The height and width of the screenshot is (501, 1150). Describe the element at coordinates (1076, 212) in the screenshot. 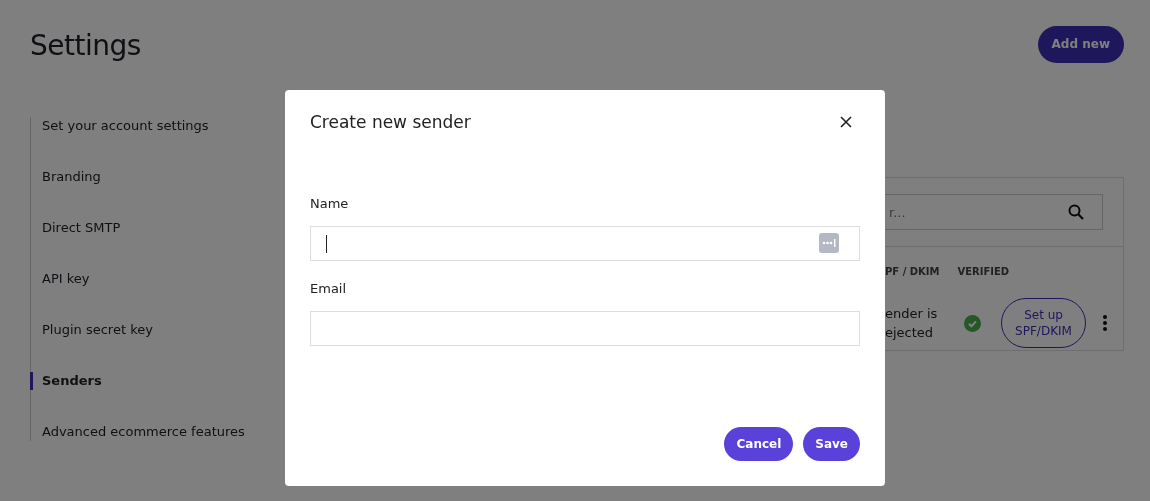

I see `search-icon` at that location.